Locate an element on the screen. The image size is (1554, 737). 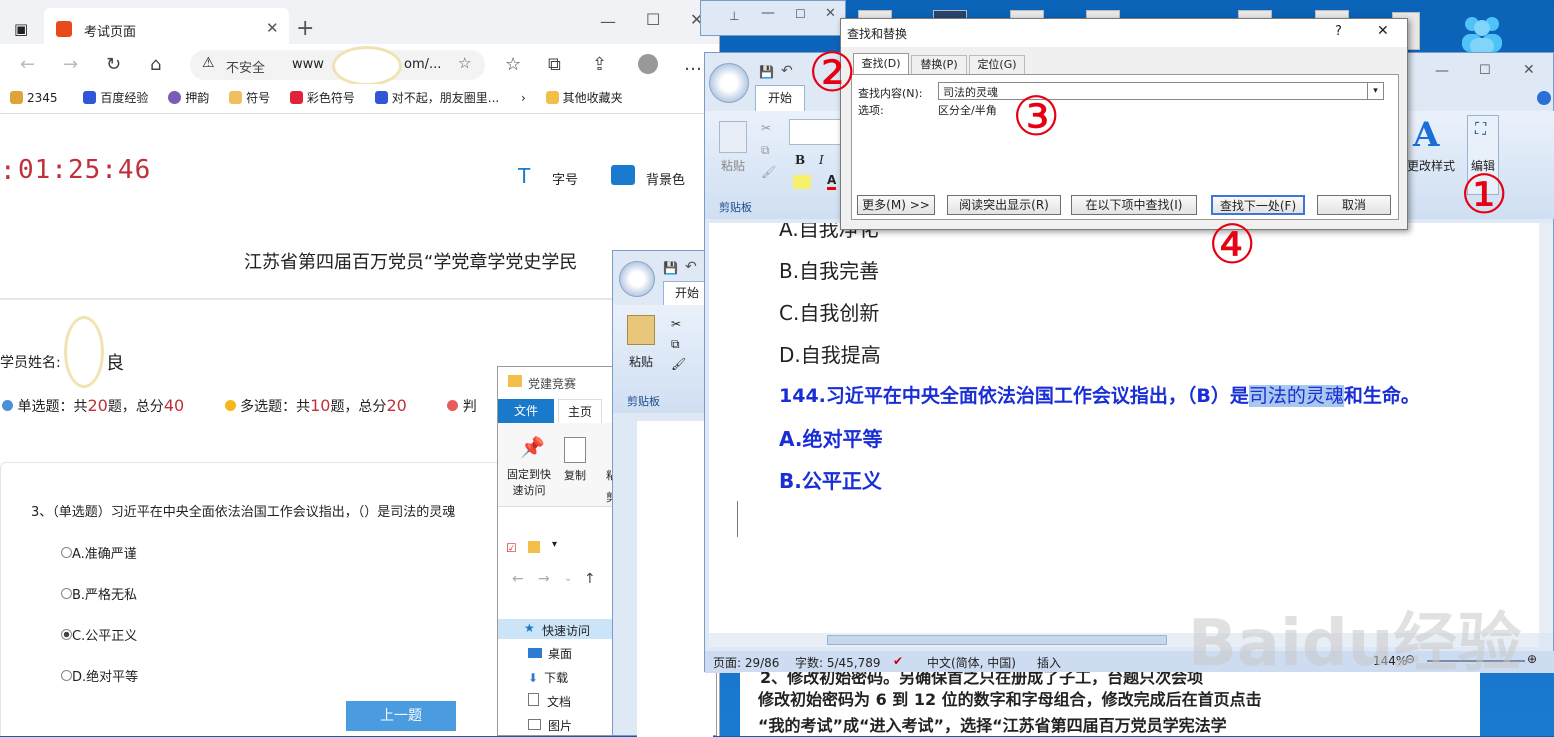
change-style-button: 更改样式 is located at coordinates (1431, 165).